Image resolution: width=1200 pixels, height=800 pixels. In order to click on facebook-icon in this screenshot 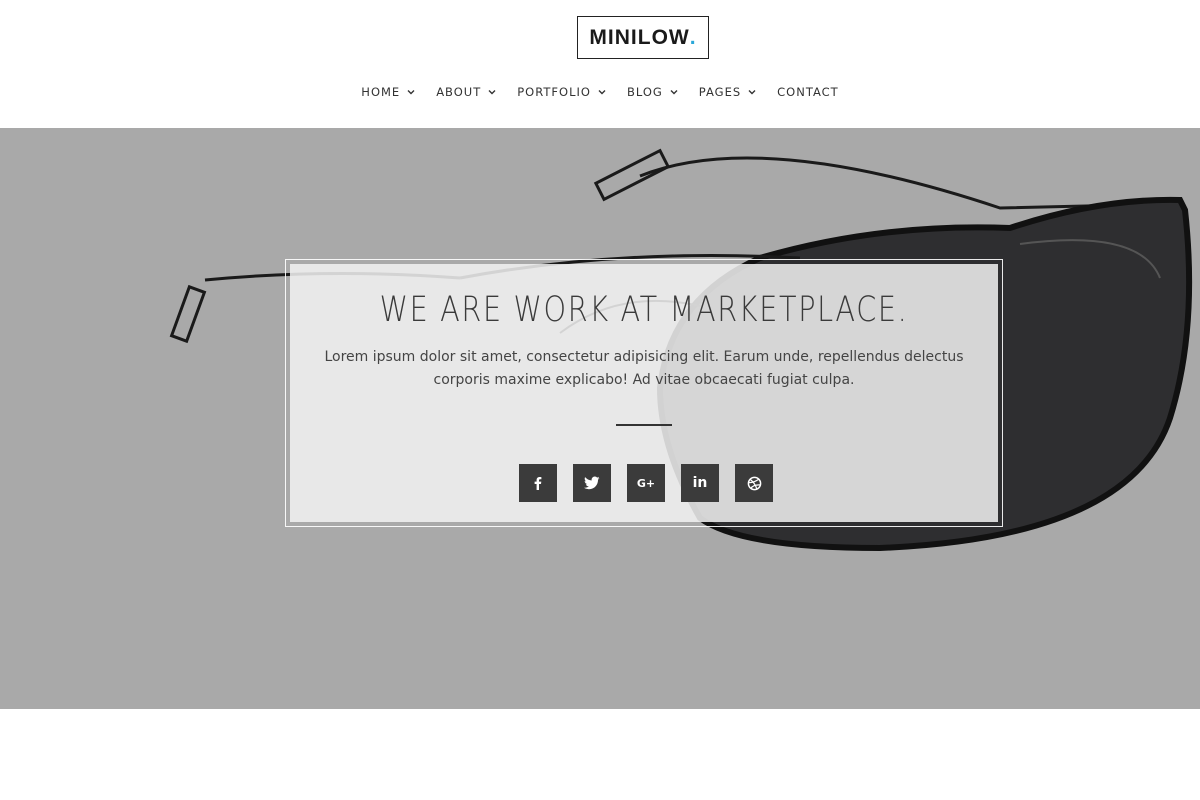, I will do `click(538, 483)`.